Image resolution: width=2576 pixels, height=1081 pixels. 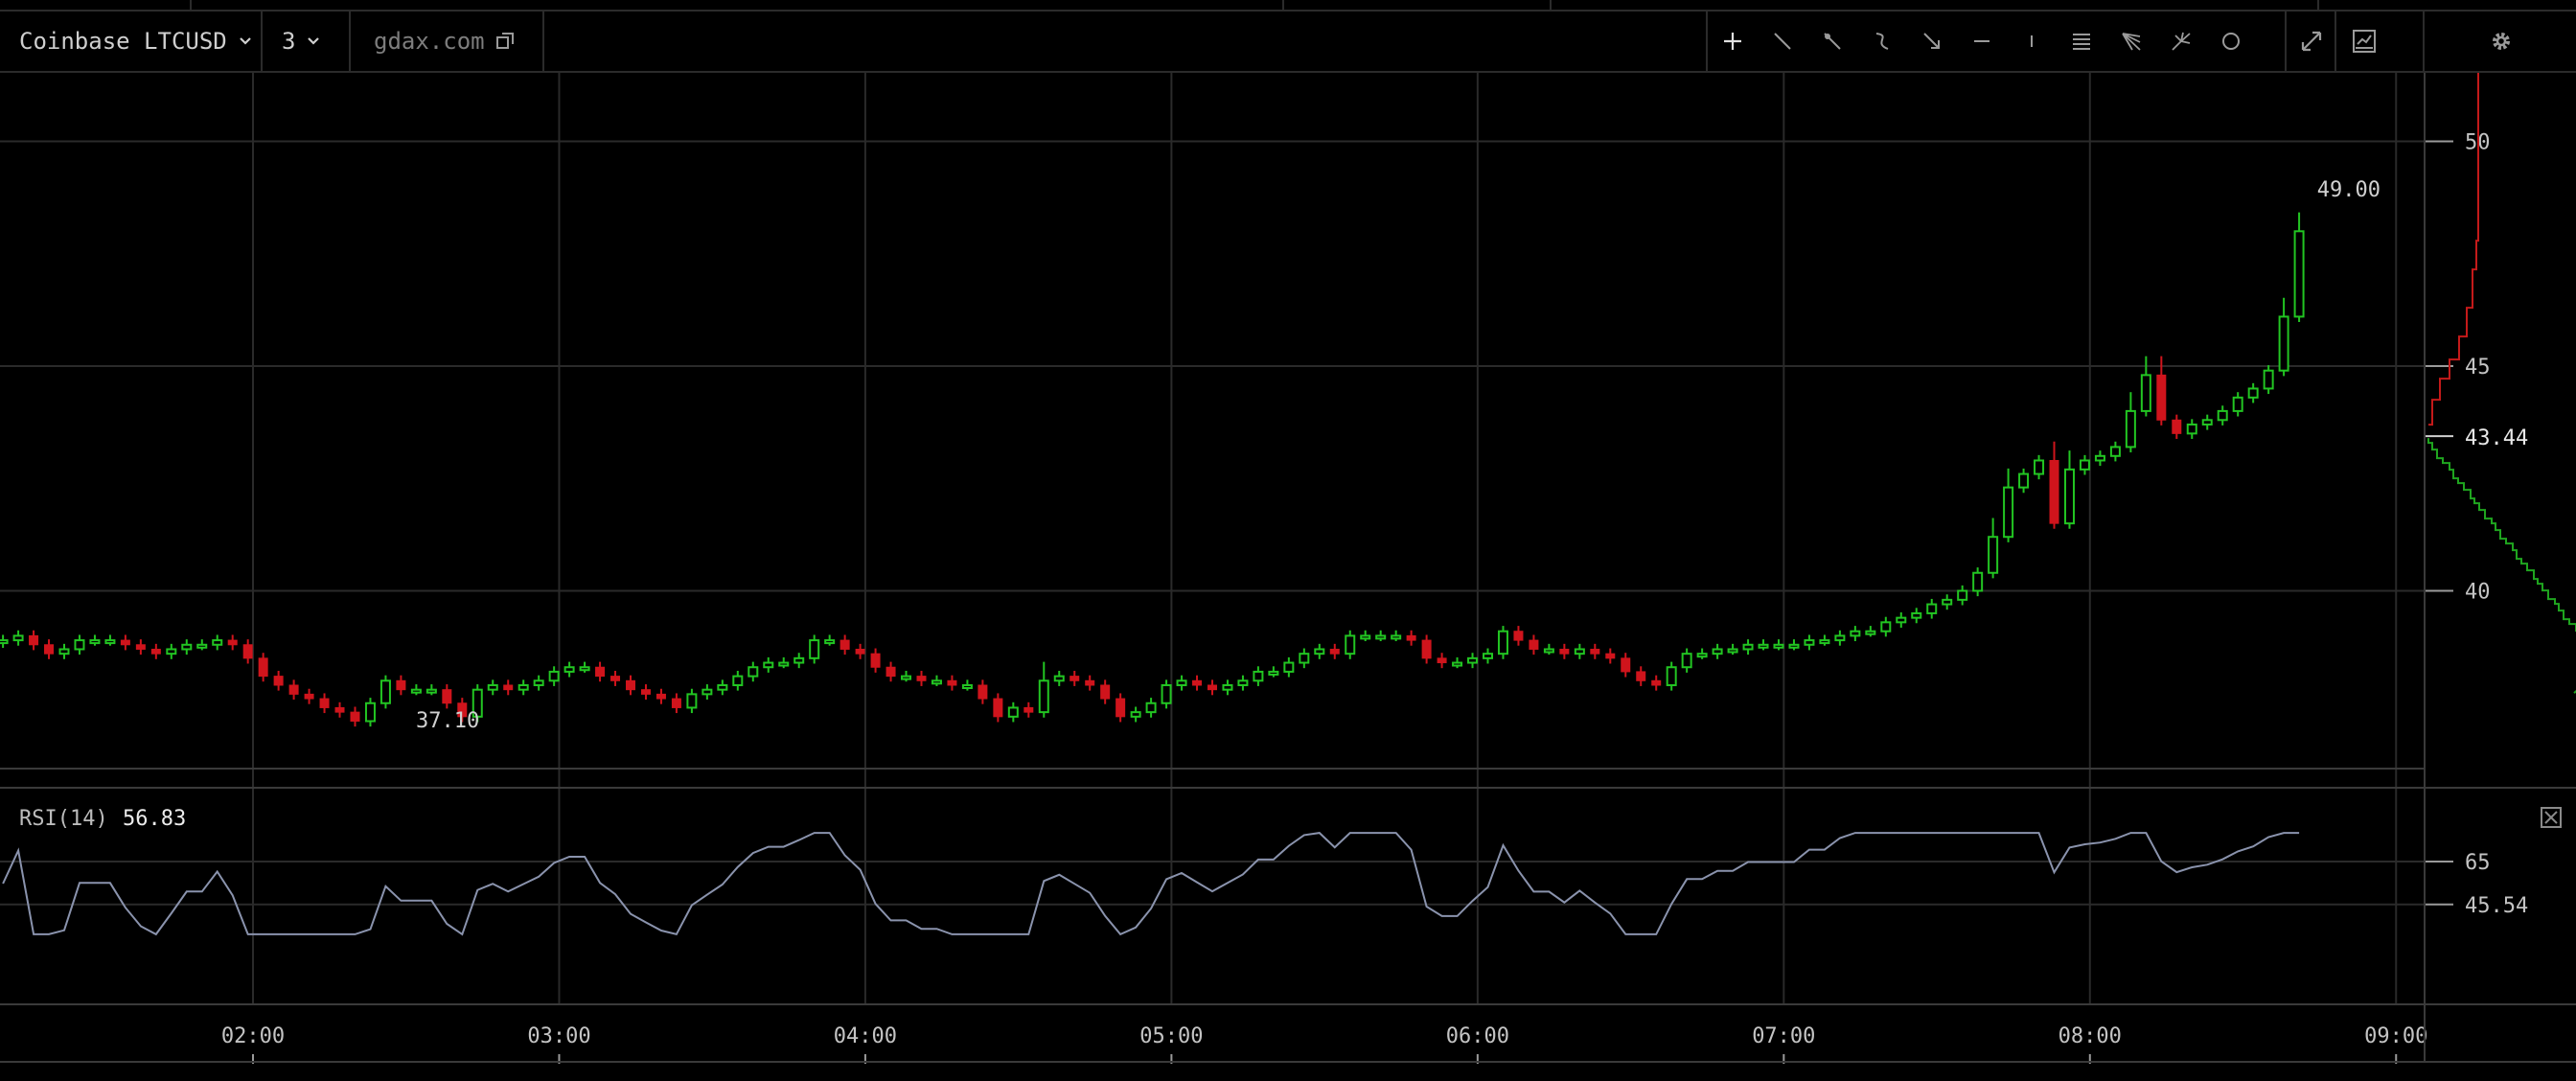 I want to click on crosshair-icon, so click(x=1733, y=41).